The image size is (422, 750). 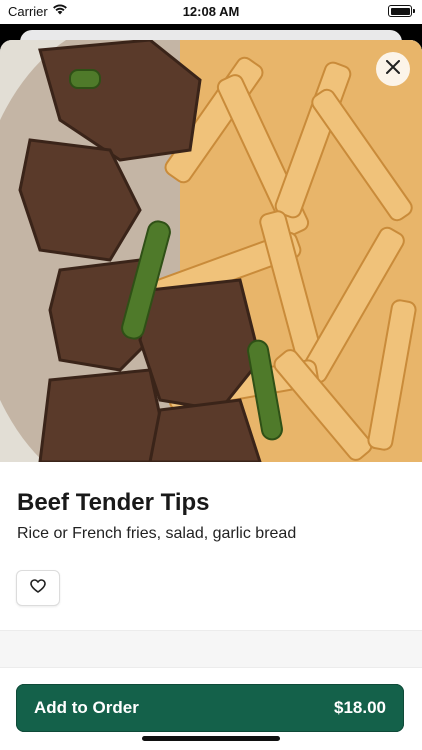 I want to click on section-divider, so click(x=211, y=649).